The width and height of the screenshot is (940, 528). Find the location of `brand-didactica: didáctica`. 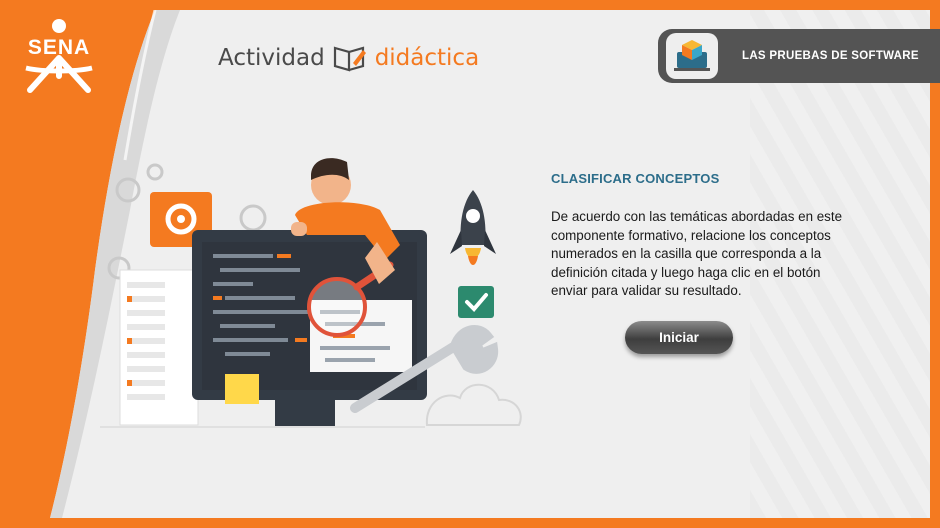

brand-didactica: didáctica is located at coordinates (427, 58).